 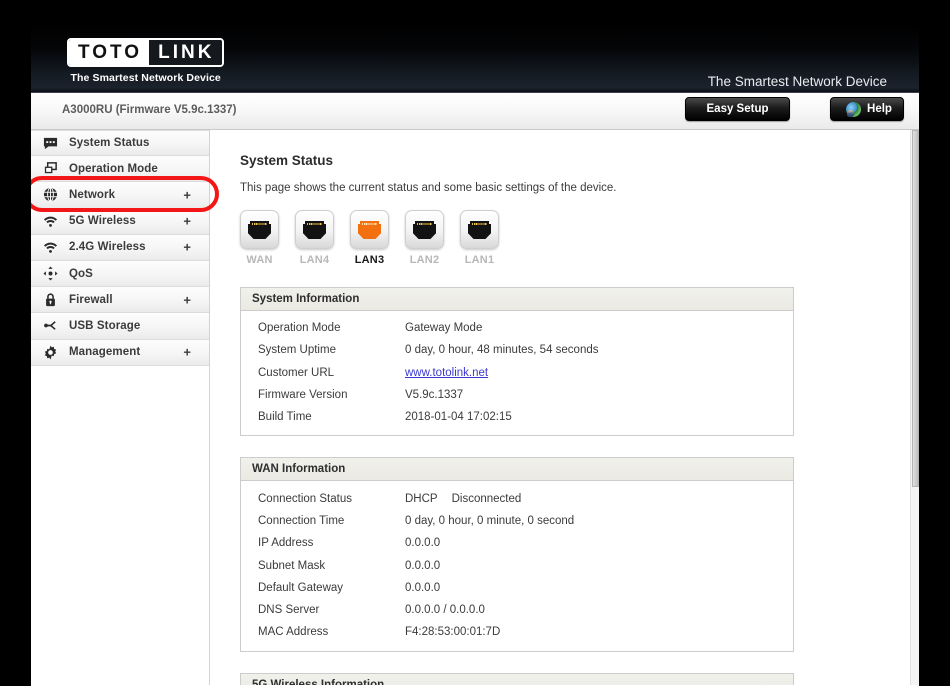 What do you see at coordinates (81, 273) in the screenshot?
I see `sidebar-item-label: QoS` at bounding box center [81, 273].